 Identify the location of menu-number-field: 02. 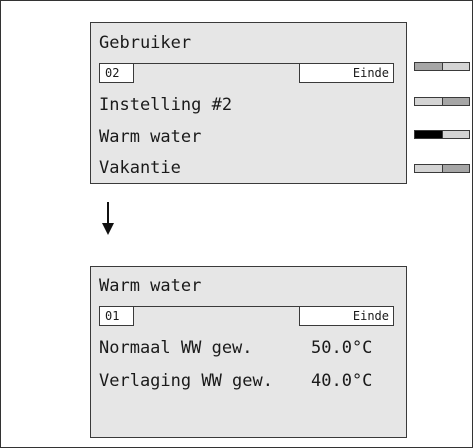
(116, 73).